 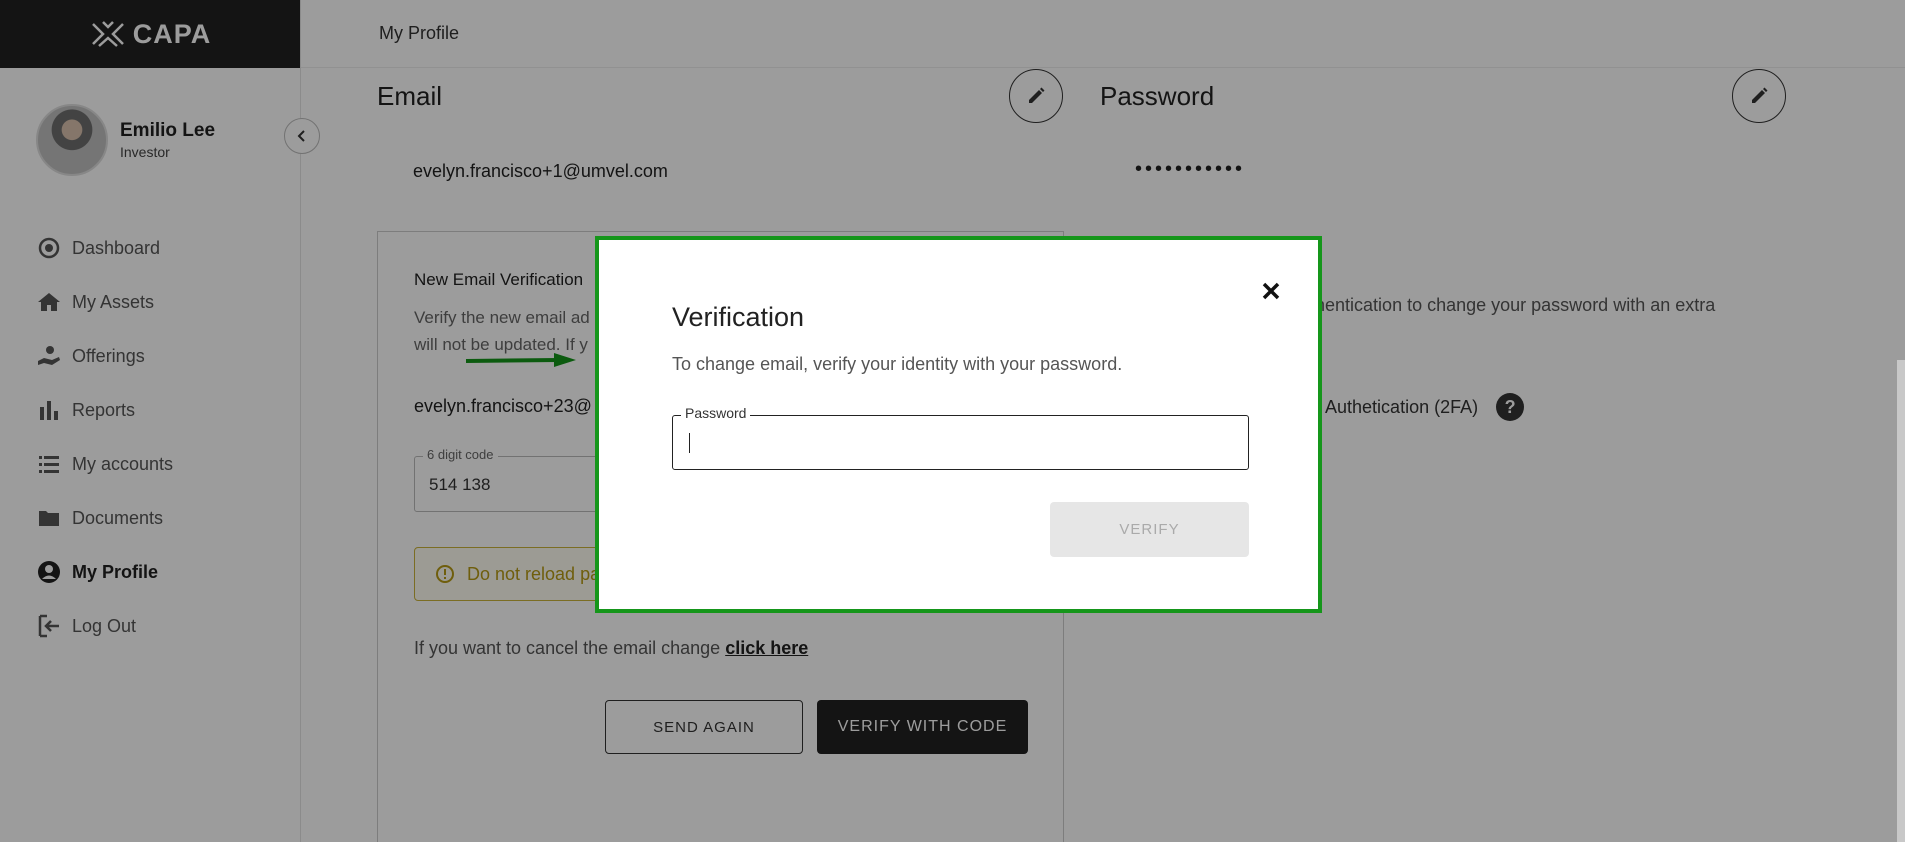 I want to click on password-input, so click(x=960, y=443).